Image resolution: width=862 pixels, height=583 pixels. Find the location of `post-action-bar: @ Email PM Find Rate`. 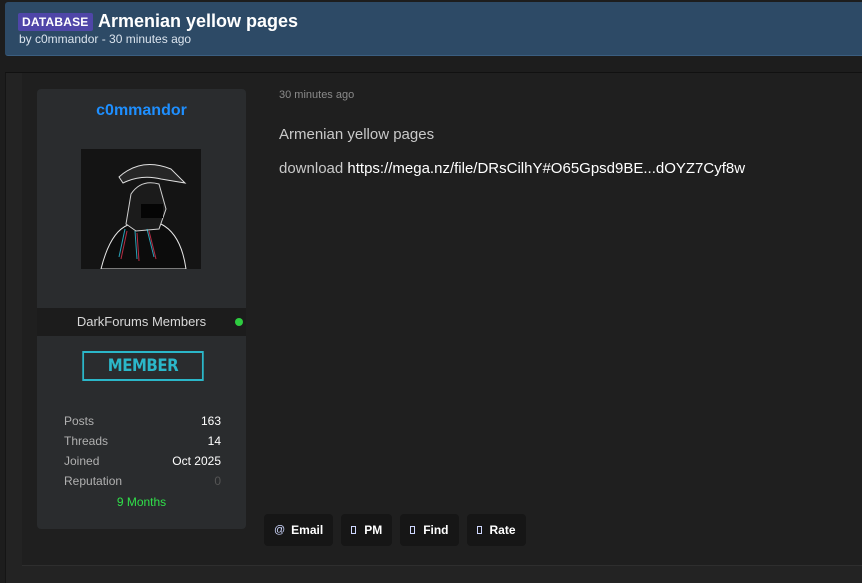

post-action-bar: @ Email PM Find Rate is located at coordinates (395, 530).